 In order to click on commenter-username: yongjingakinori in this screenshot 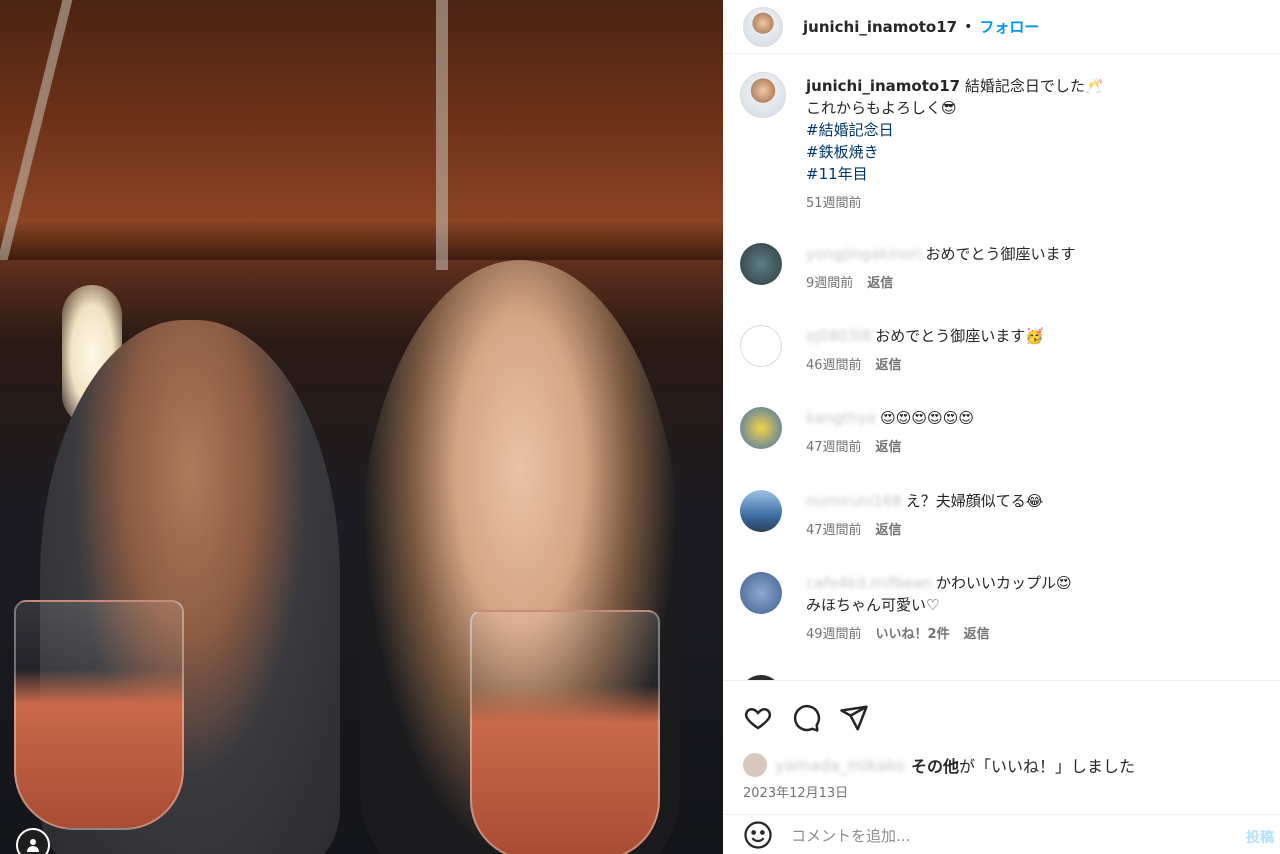, I will do `click(864, 254)`.